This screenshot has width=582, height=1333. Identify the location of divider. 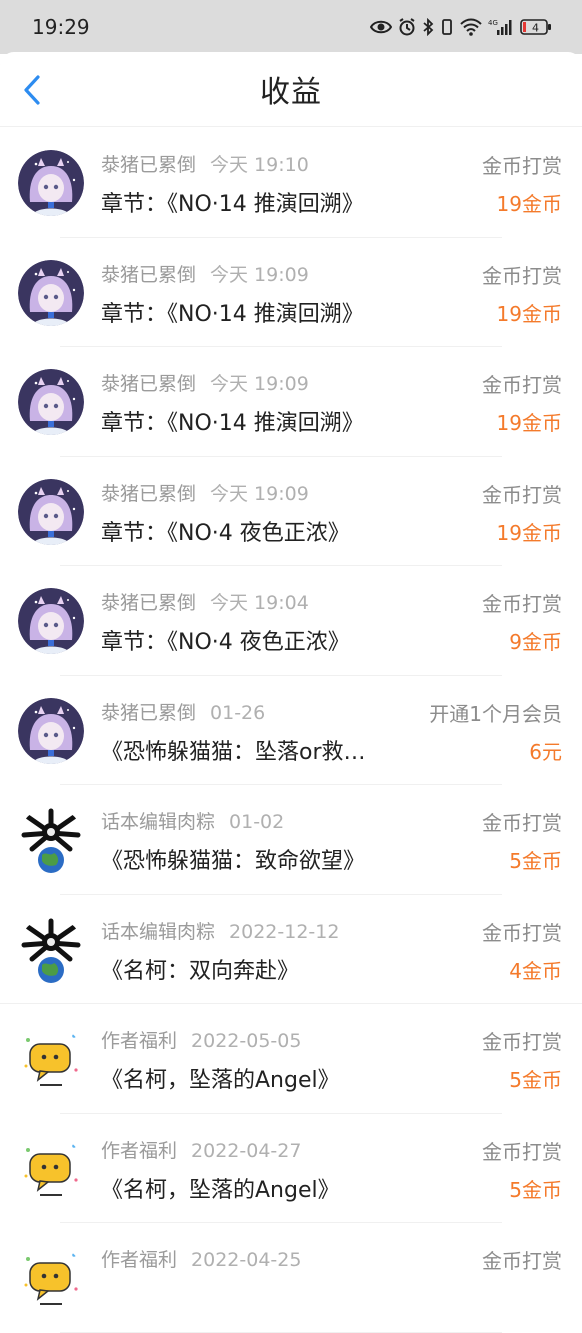
(281, 1332).